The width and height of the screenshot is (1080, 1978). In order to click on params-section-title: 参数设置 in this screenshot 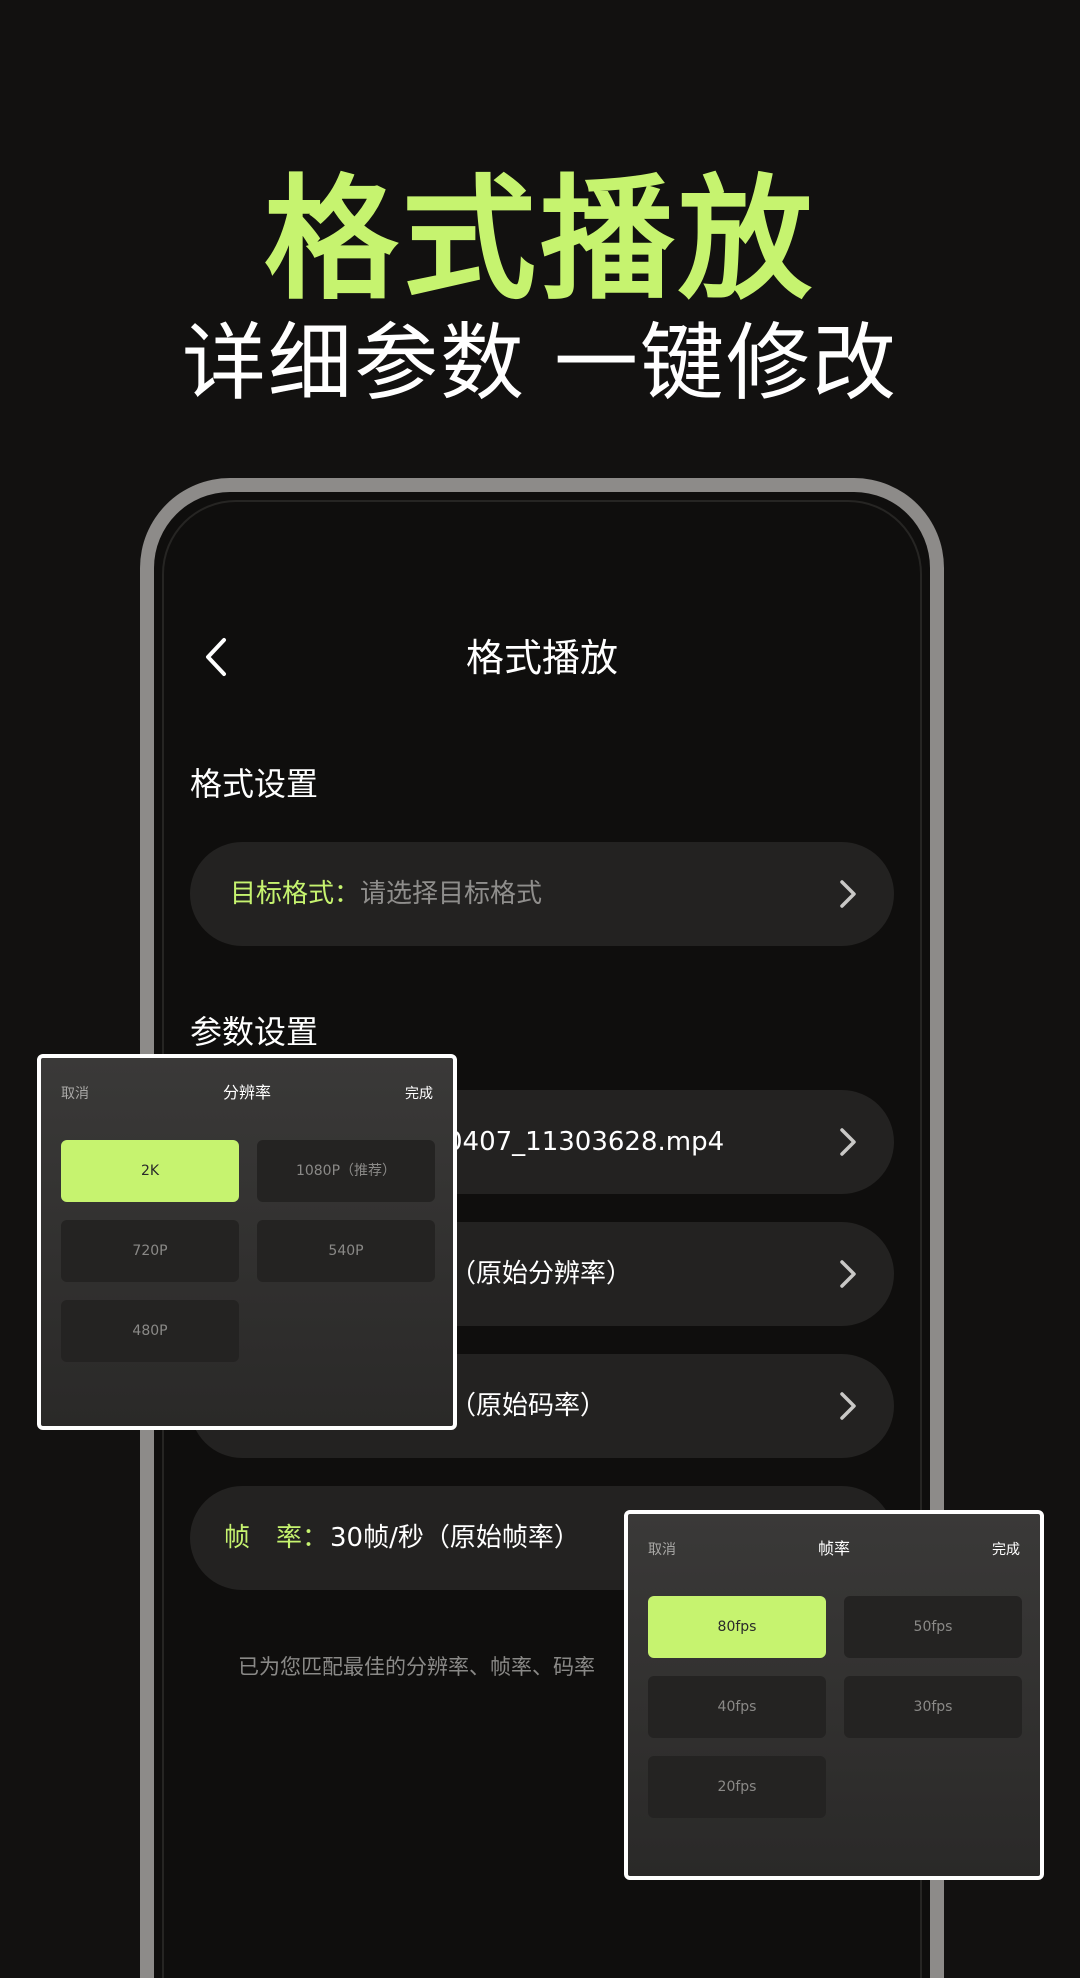, I will do `click(254, 1032)`.